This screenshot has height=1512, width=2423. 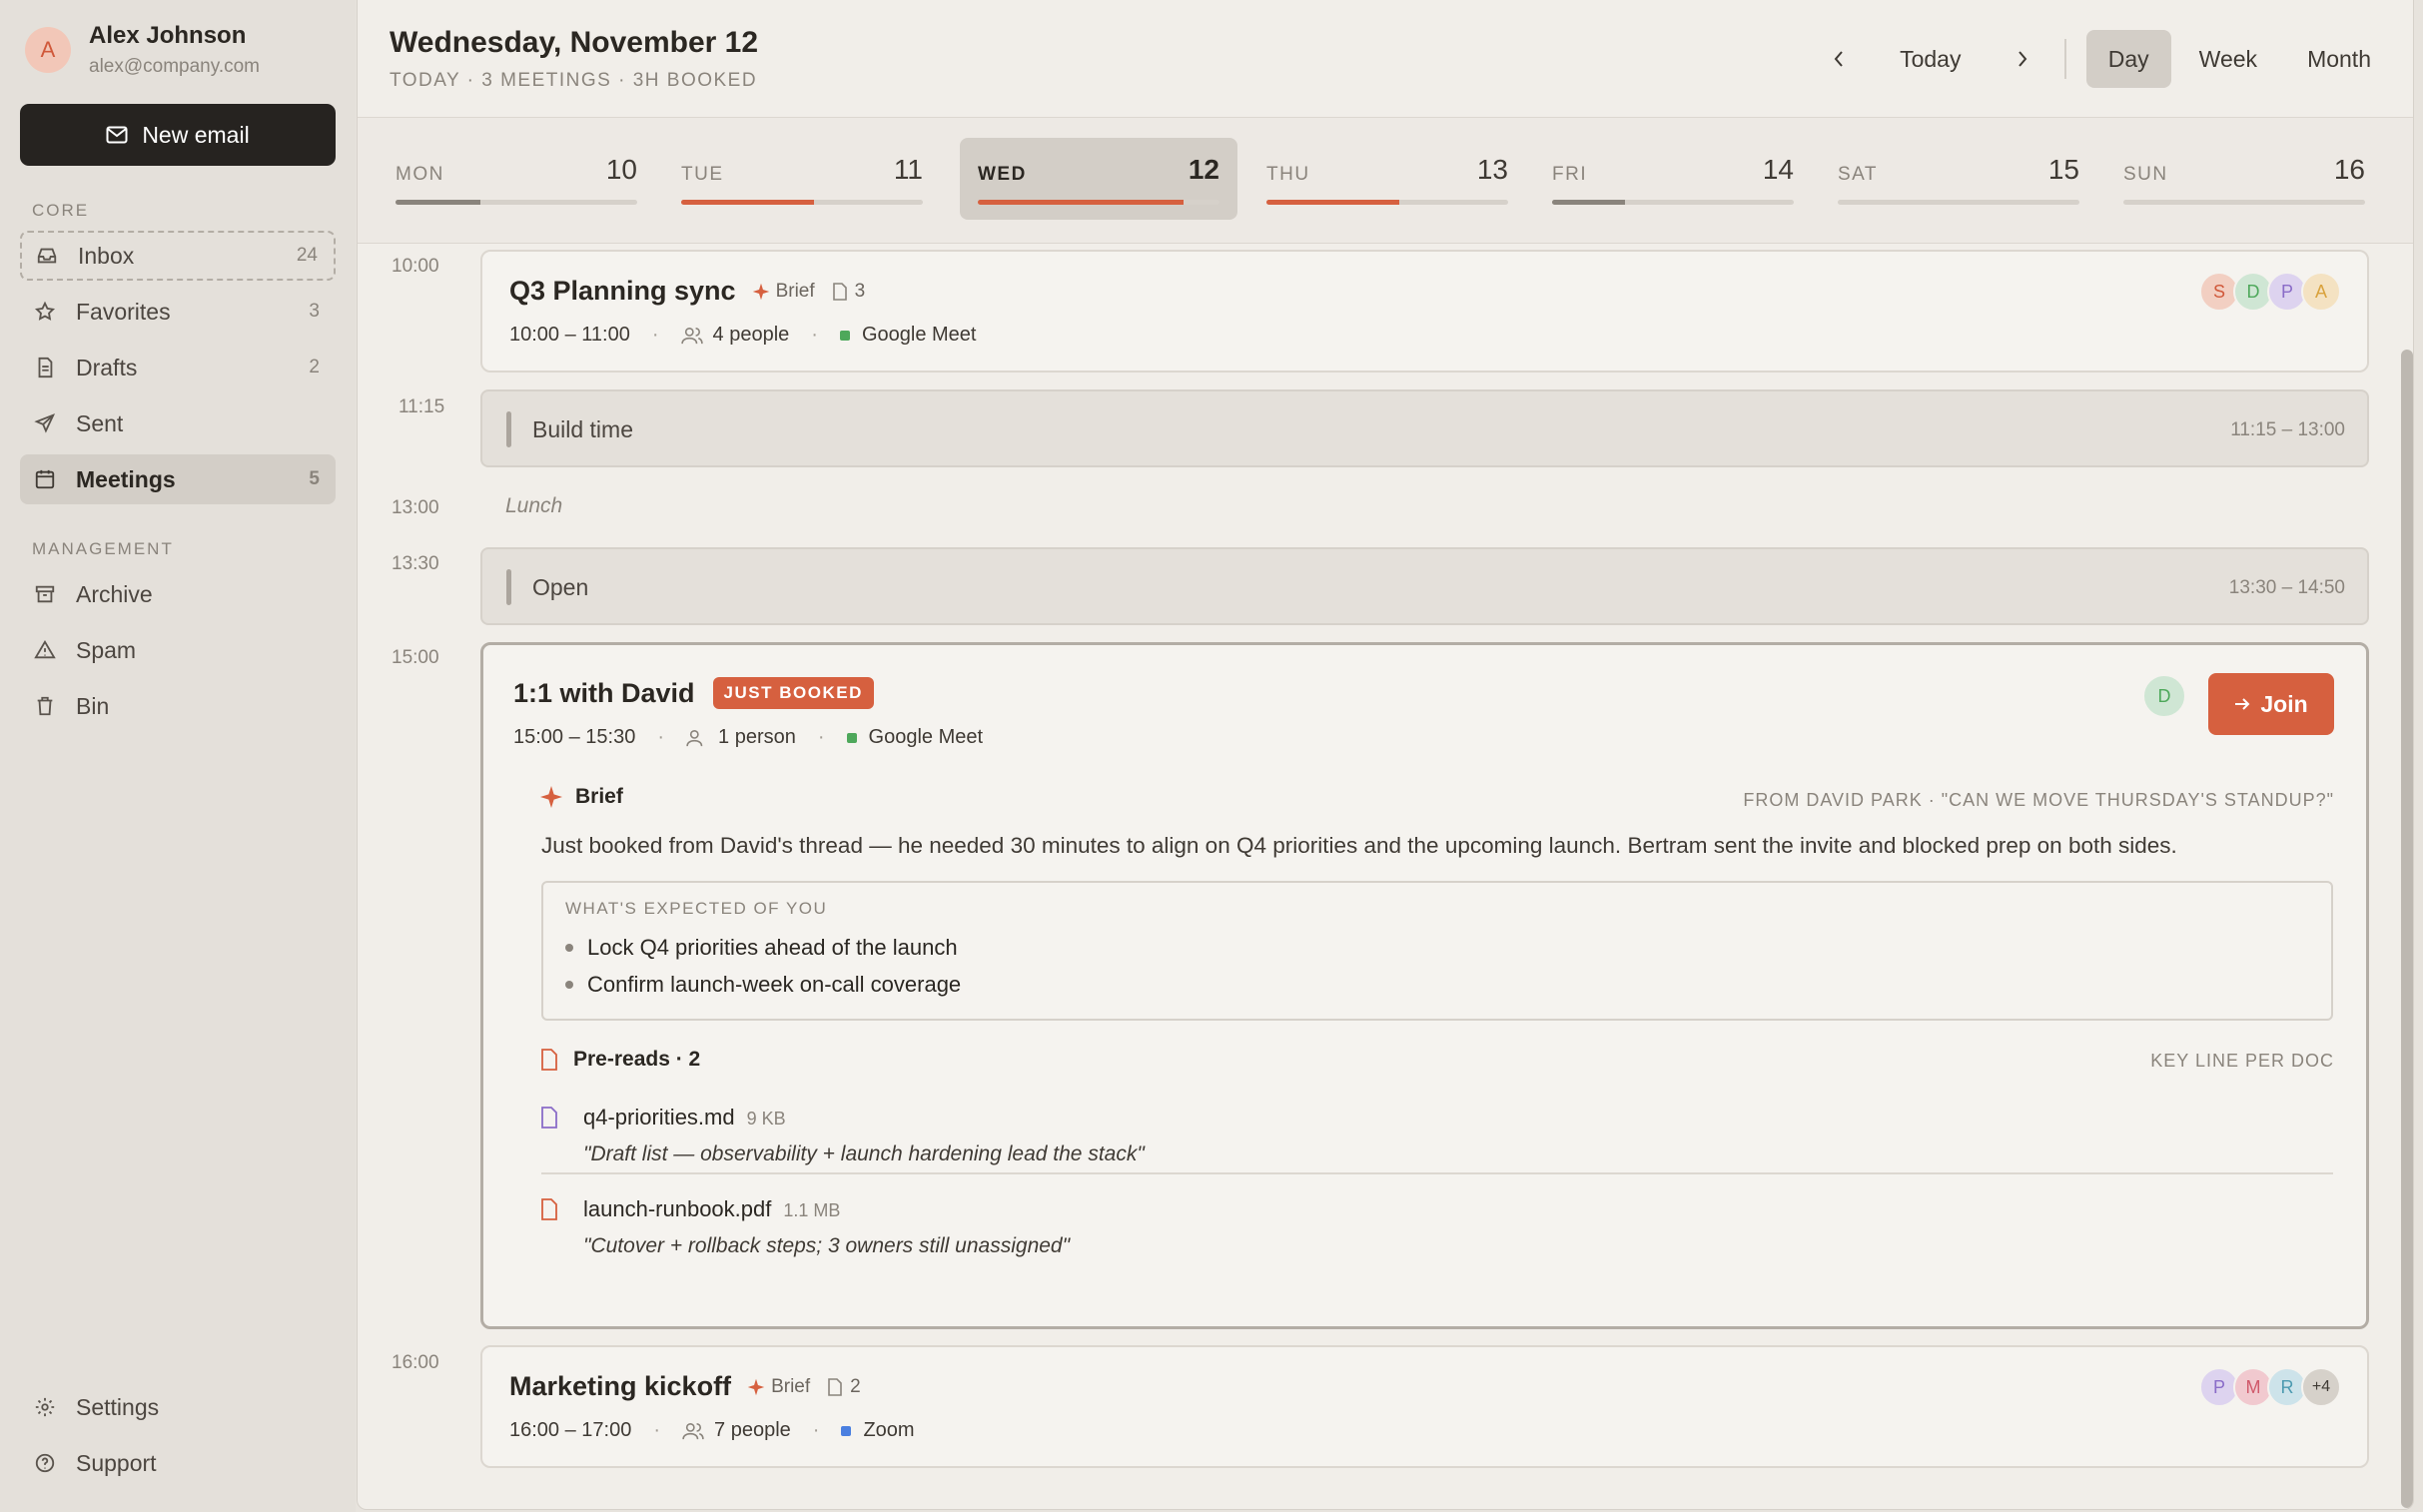 I want to click on event-time: 10:00 – 11:00, so click(x=569, y=335).